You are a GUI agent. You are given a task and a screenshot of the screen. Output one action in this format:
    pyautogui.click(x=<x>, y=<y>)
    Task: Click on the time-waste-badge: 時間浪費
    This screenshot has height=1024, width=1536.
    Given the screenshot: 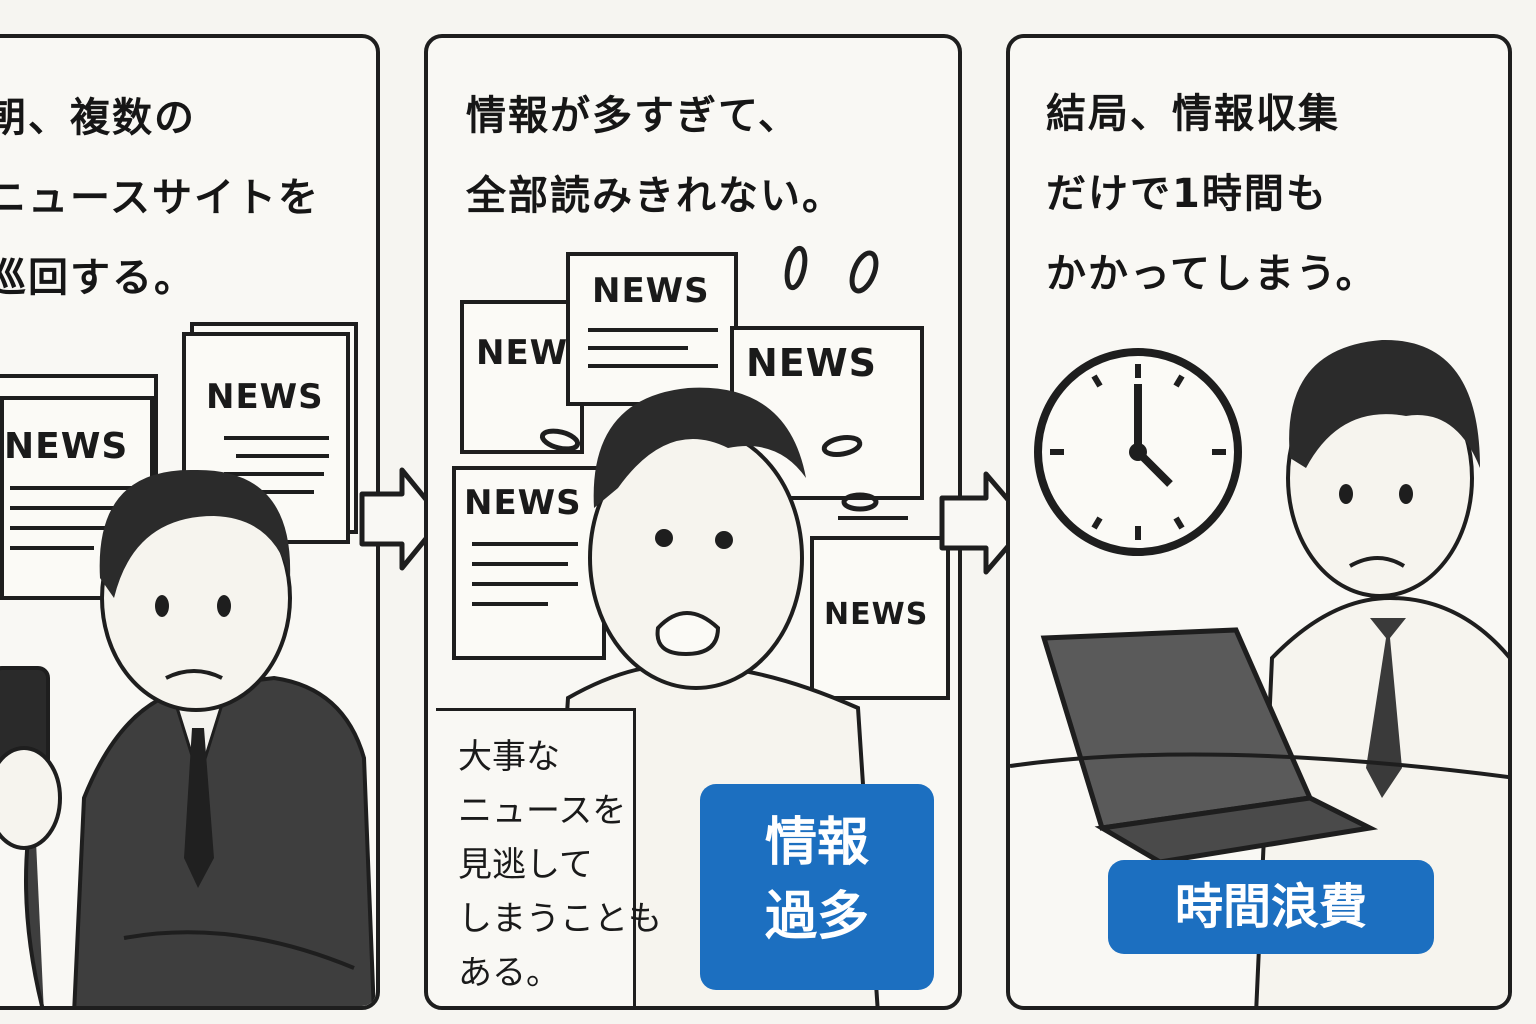 What is the action you would take?
    pyautogui.click(x=1271, y=907)
    